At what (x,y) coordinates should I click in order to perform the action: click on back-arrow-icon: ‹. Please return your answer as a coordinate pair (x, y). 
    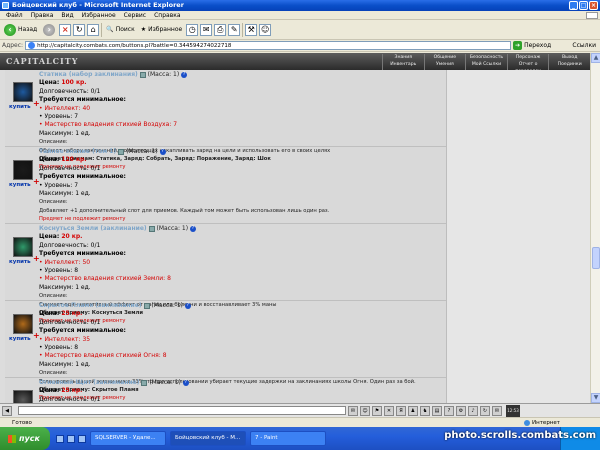
    Looking at the image, I should click on (10, 29).